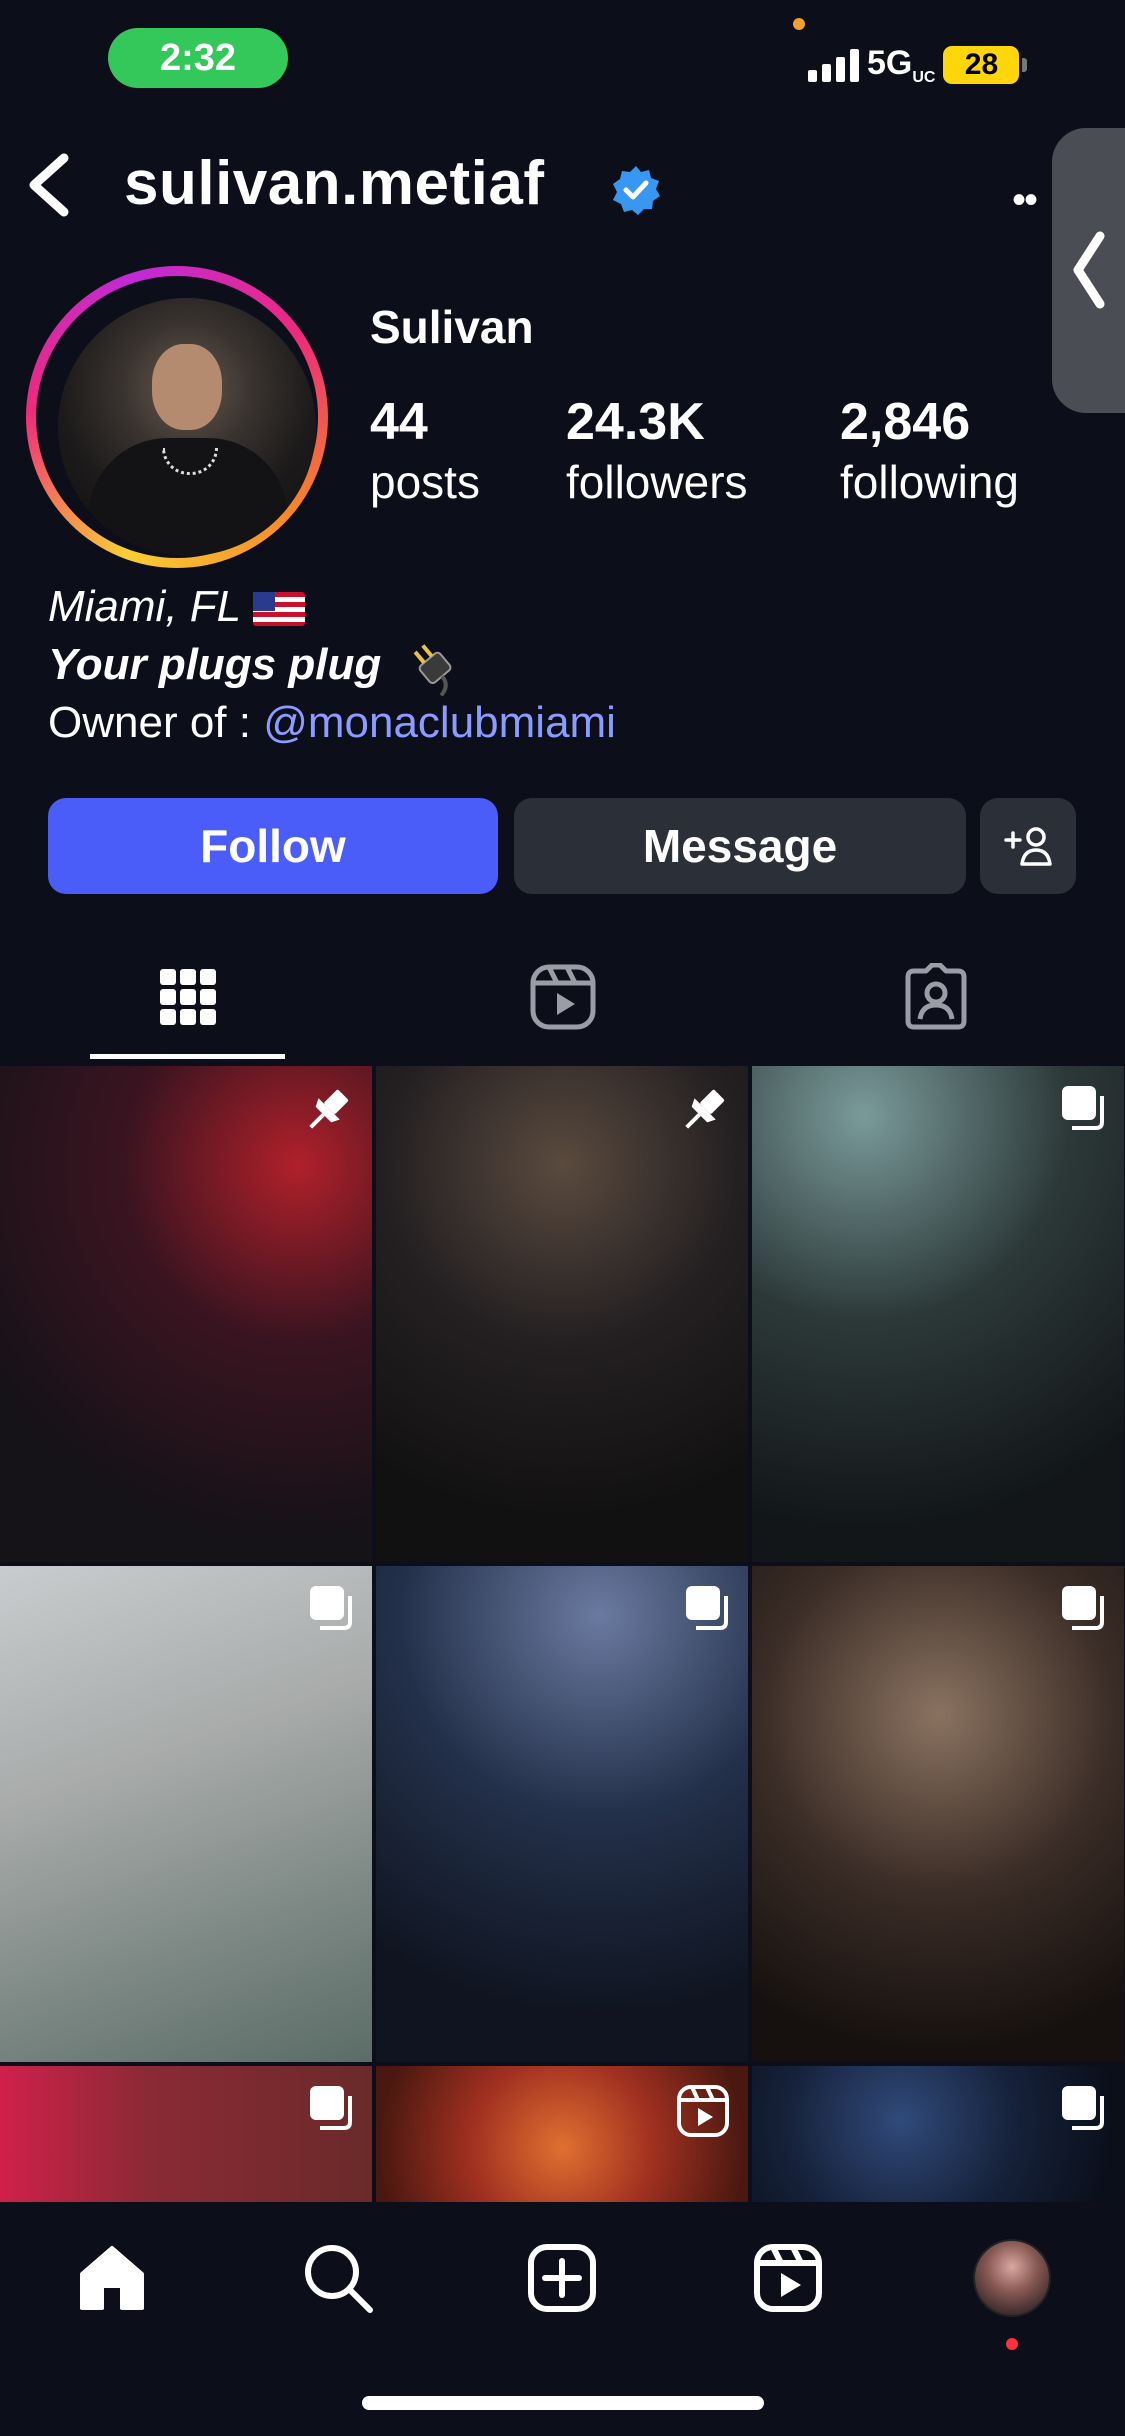 The height and width of the screenshot is (2436, 1125). I want to click on side-panel-handle, so click(1088, 270).